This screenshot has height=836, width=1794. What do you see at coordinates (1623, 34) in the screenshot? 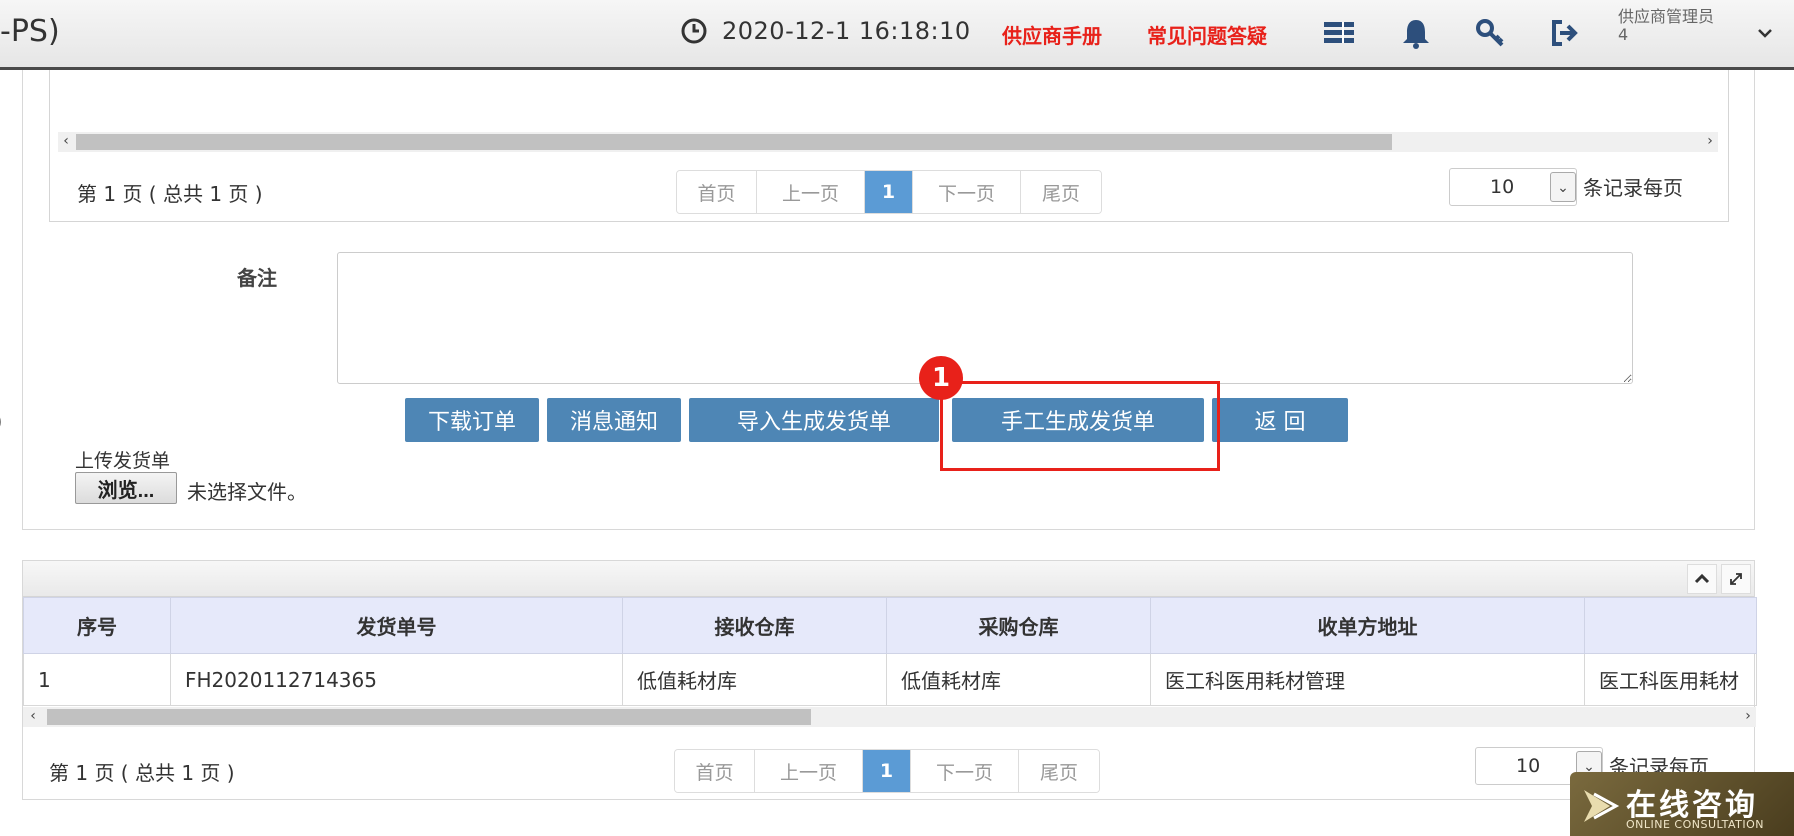
I see `user-sub-label: 4` at bounding box center [1623, 34].